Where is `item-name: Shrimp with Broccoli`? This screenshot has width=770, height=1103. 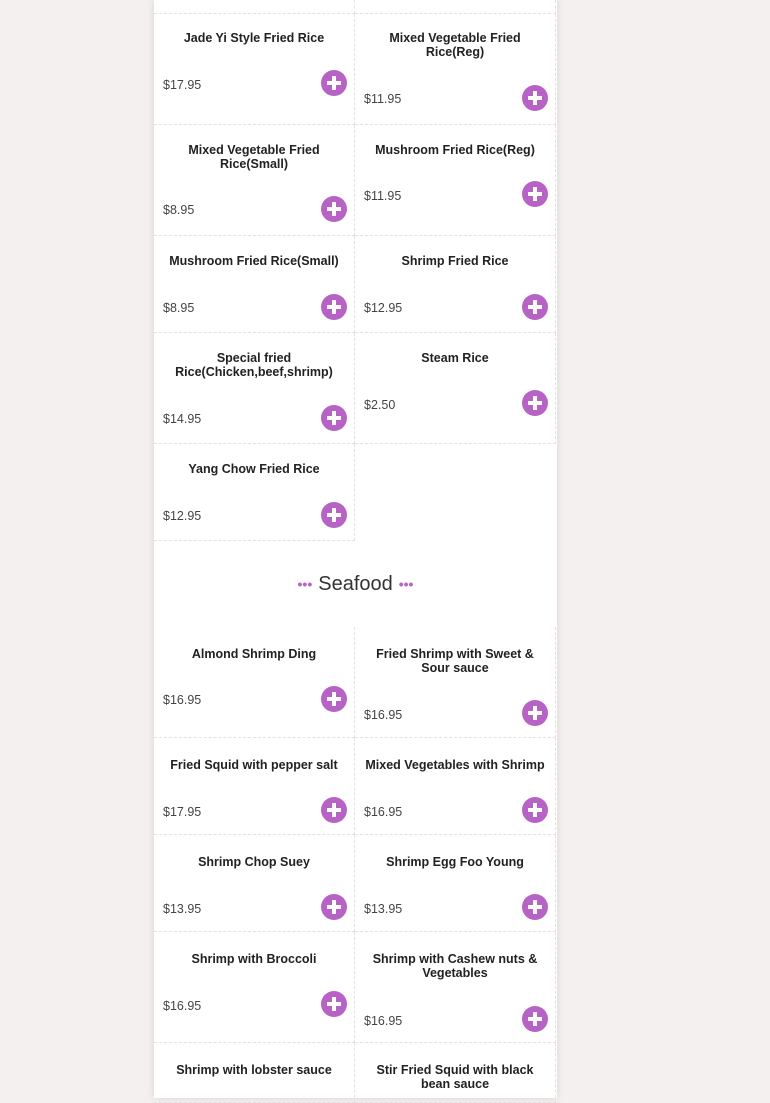
item-name: Shrimp with Broccoli is located at coordinates (254, 959).